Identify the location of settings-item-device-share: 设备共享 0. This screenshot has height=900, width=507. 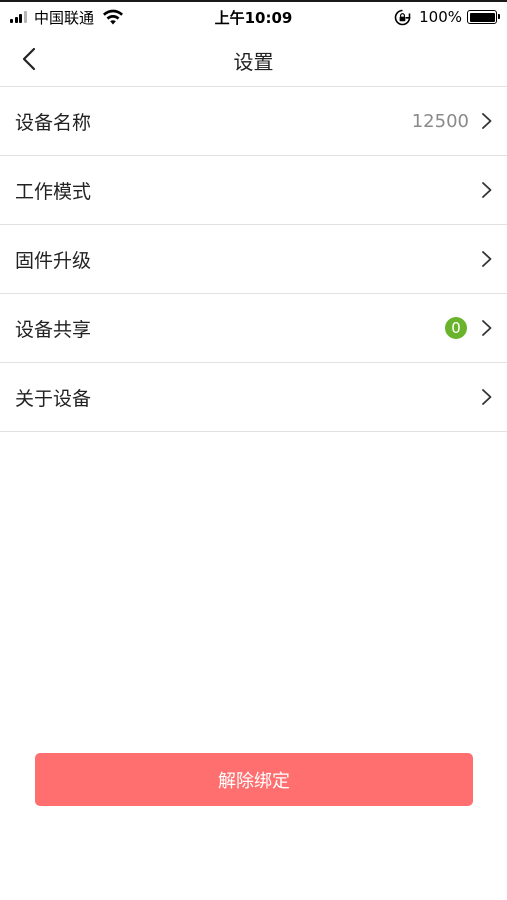
(253, 328).